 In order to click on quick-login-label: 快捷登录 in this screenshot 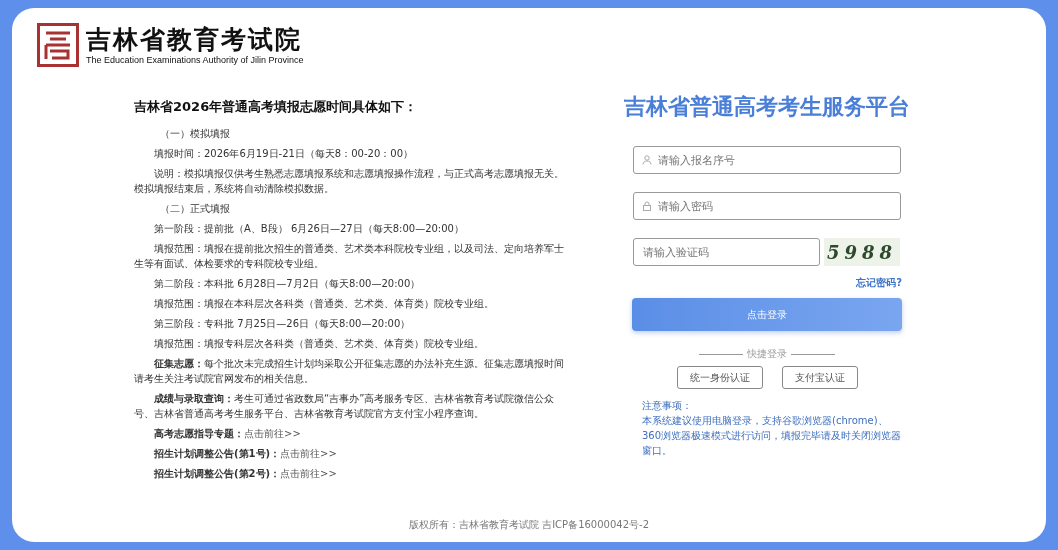, I will do `click(767, 354)`.